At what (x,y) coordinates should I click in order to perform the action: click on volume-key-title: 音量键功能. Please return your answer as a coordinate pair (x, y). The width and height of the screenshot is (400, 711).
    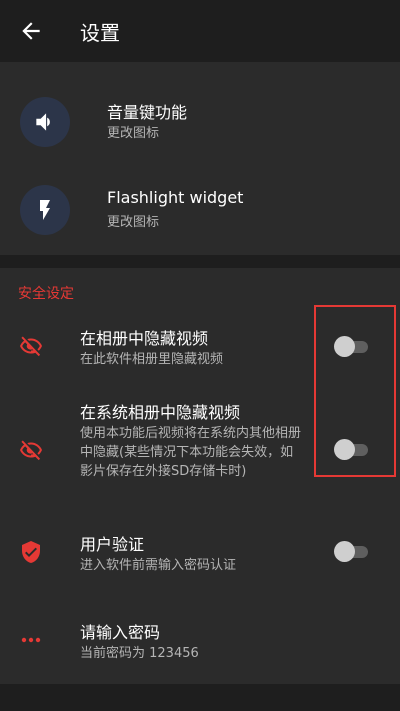
    Looking at the image, I should click on (147, 112).